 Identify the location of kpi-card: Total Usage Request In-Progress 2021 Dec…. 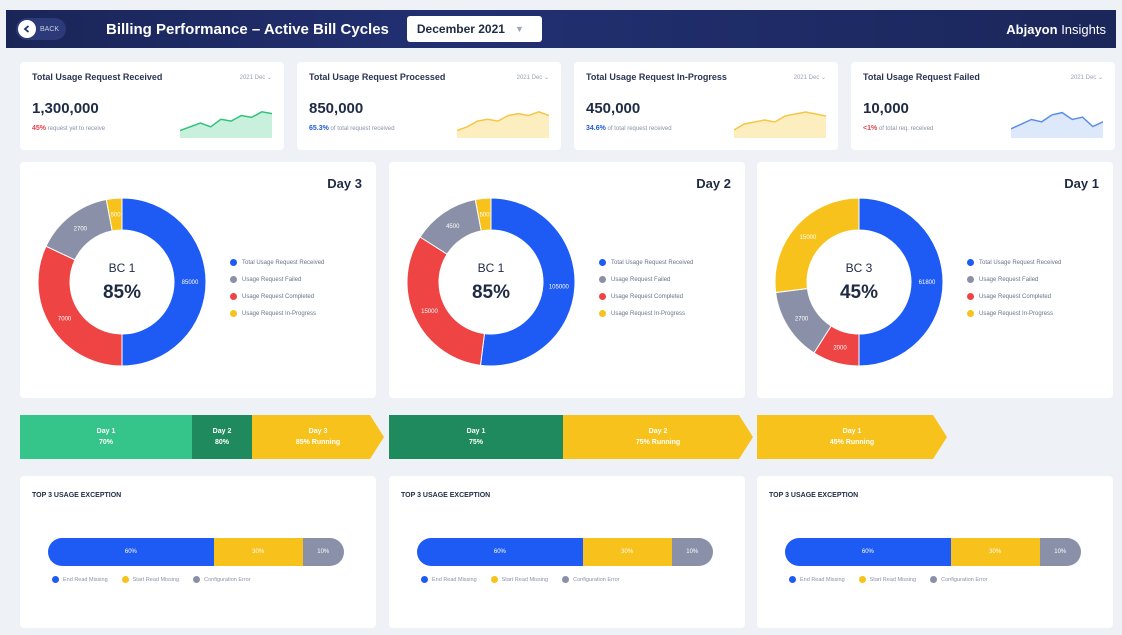
(706, 106).